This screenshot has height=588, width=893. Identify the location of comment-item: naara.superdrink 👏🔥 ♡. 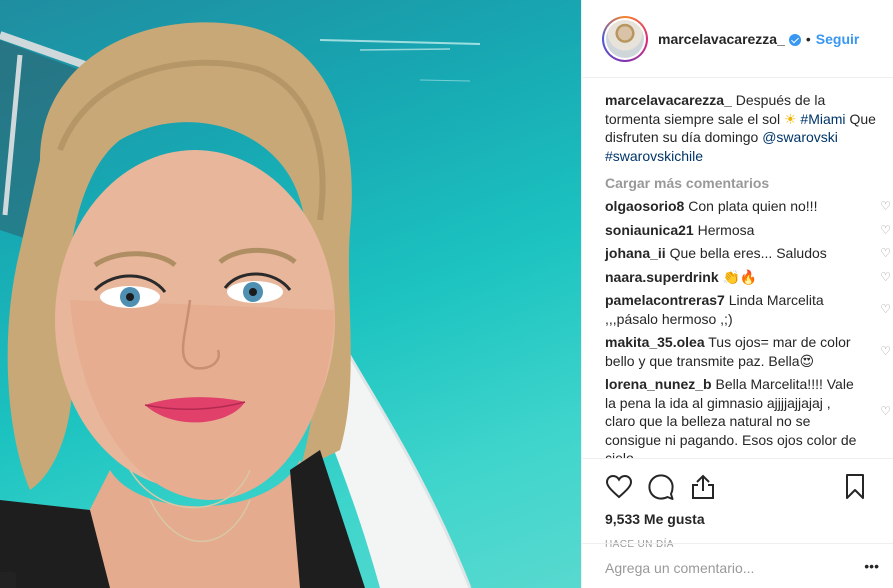
(749, 277).